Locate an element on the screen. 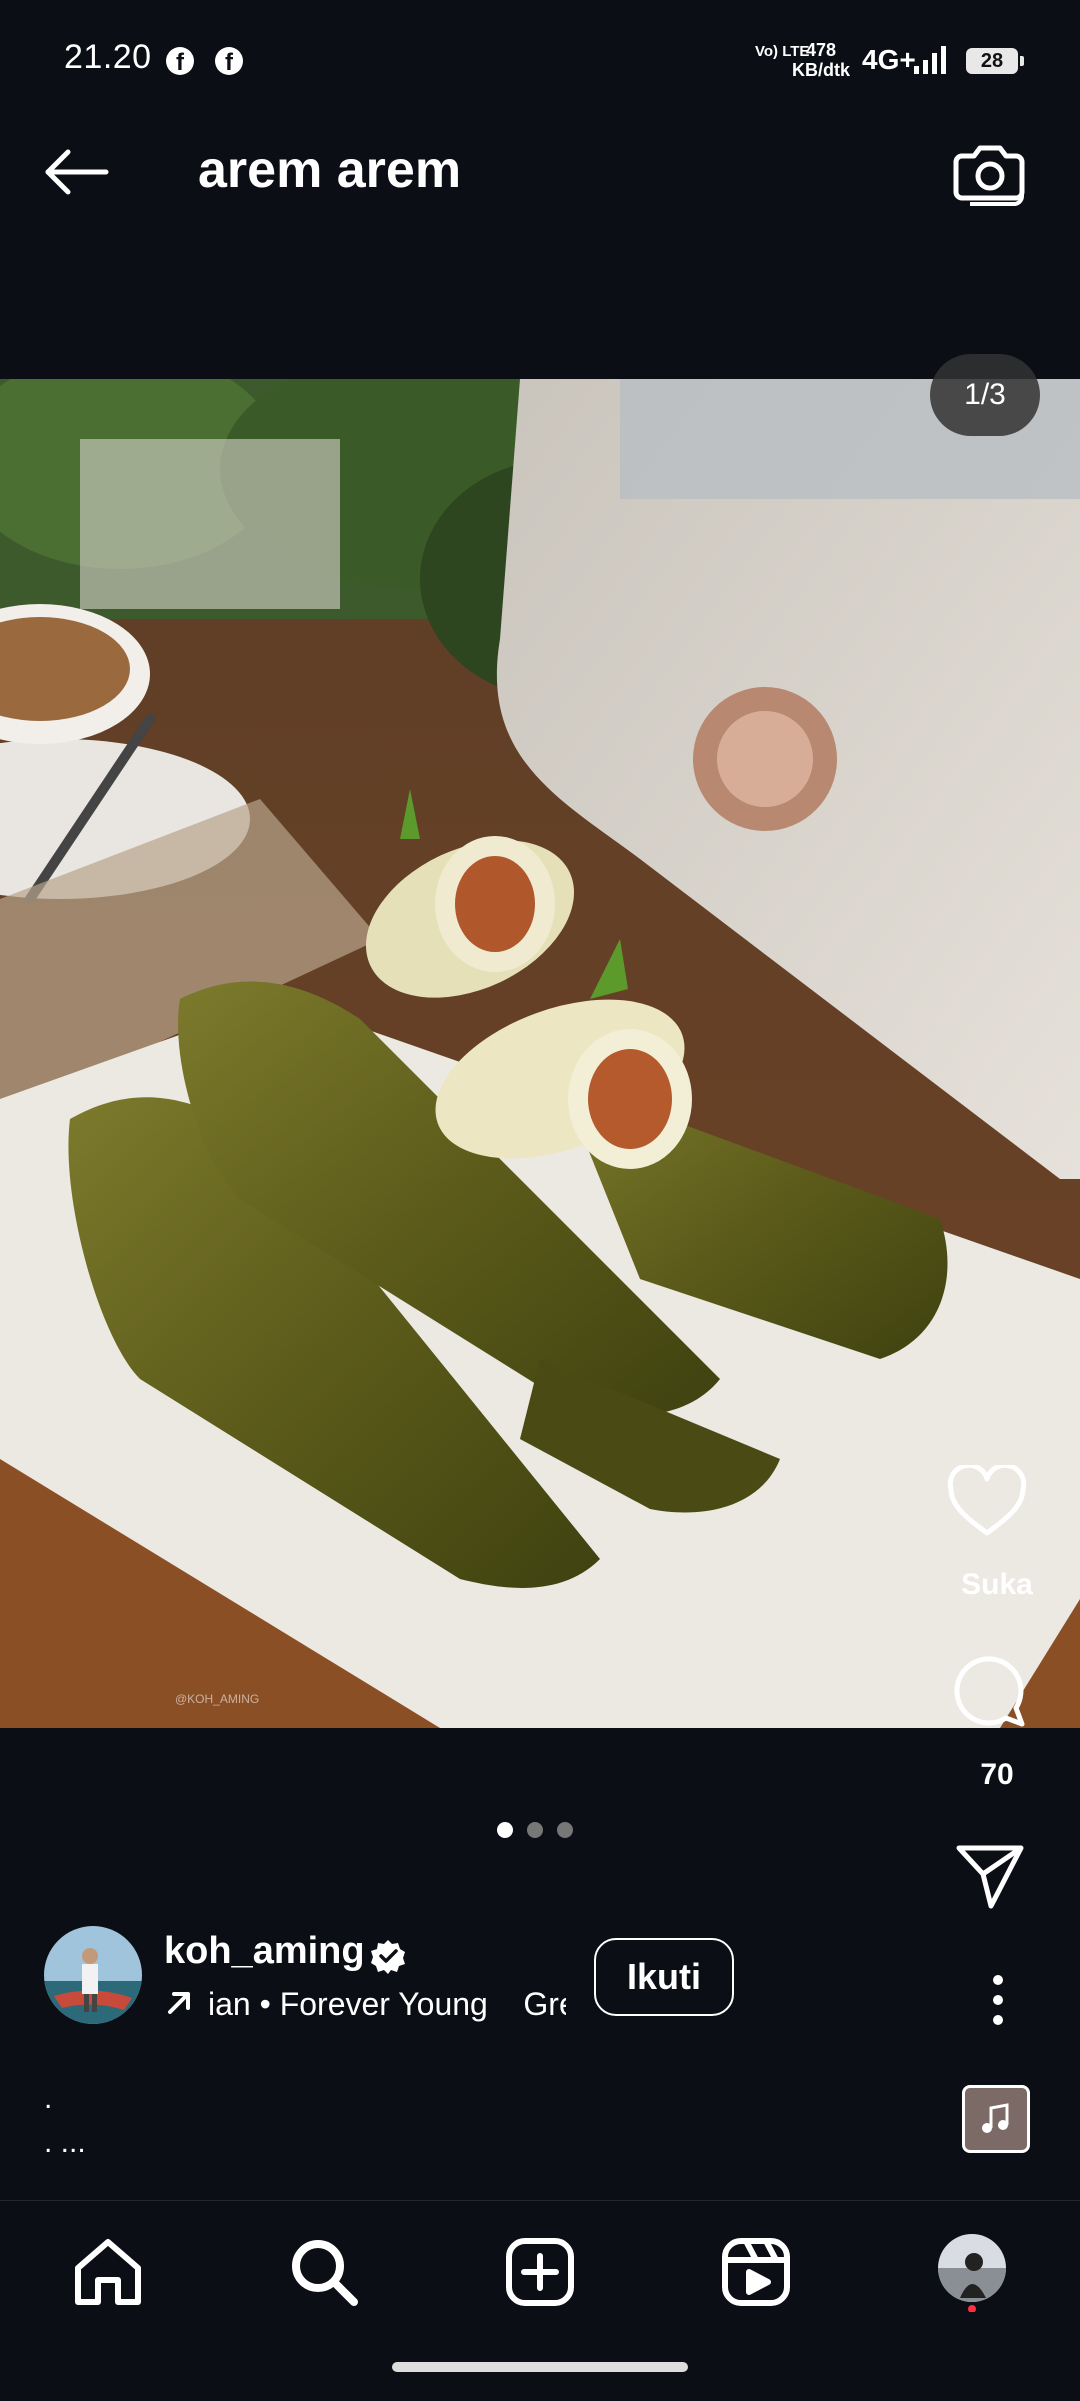  music-note-icon is located at coordinates (995, 2118).